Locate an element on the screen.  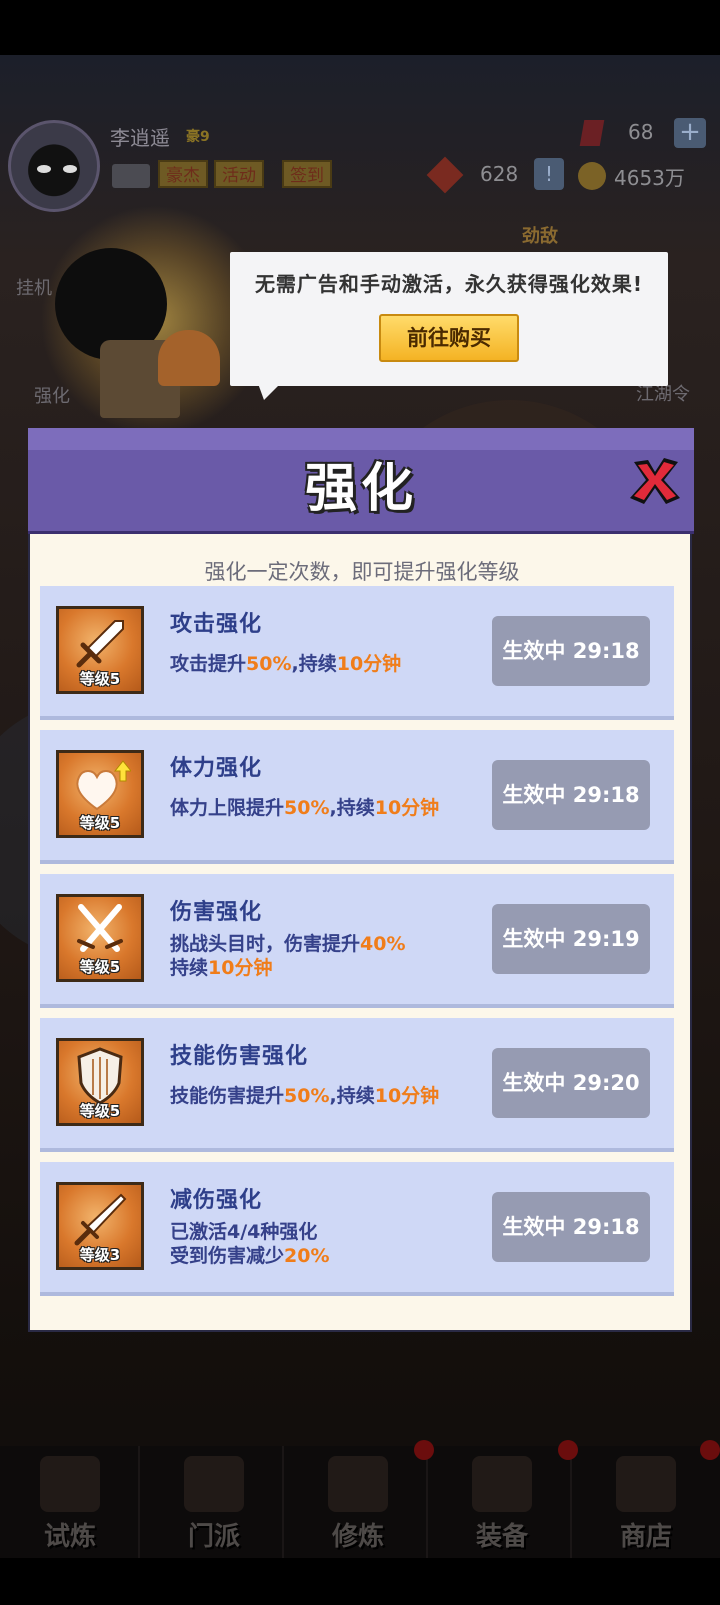
weapon-icon is located at coordinates (502, 1484).